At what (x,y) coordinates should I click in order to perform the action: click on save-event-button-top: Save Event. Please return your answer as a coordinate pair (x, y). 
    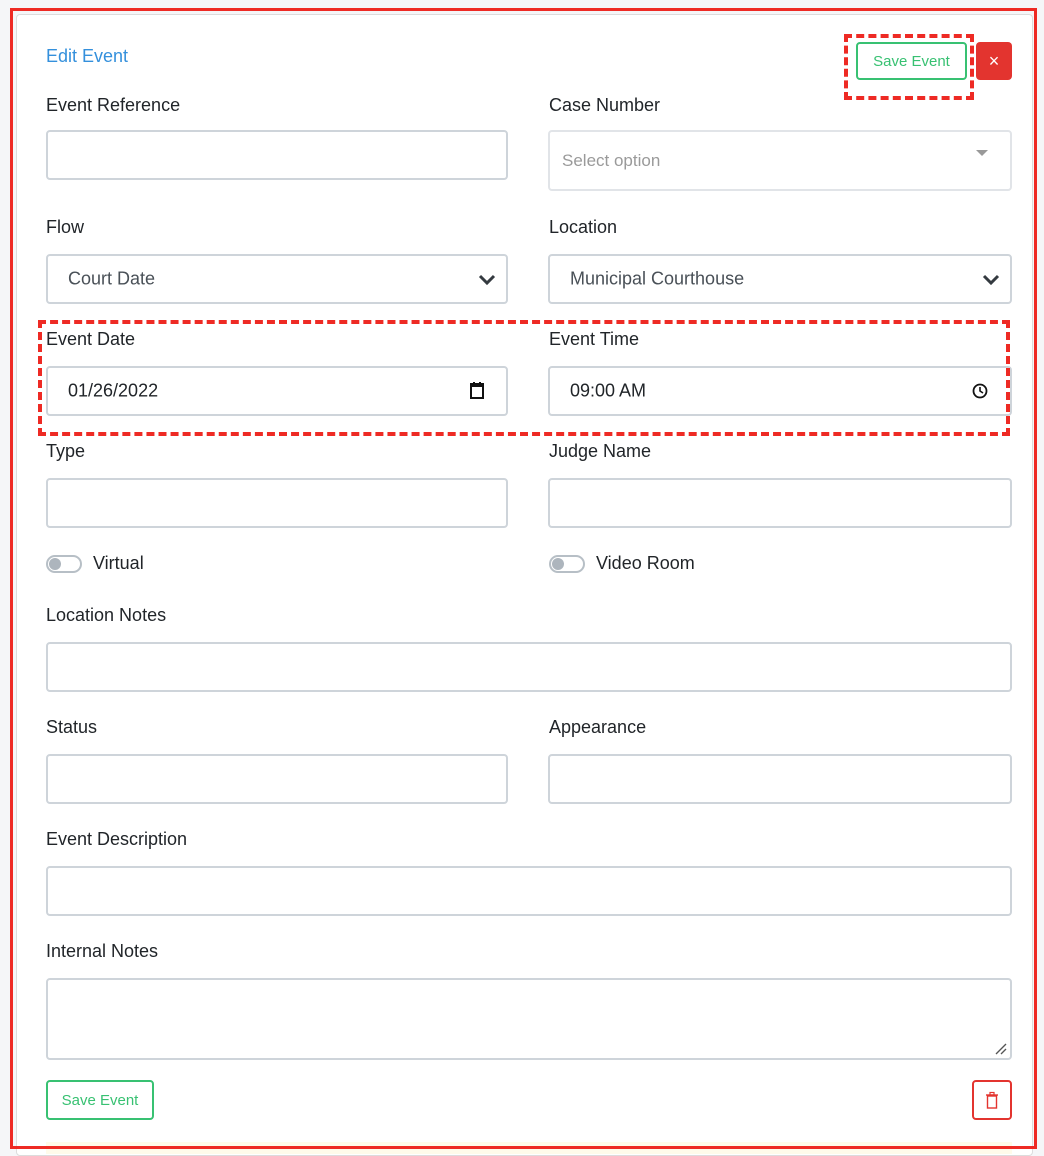
    Looking at the image, I should click on (911, 61).